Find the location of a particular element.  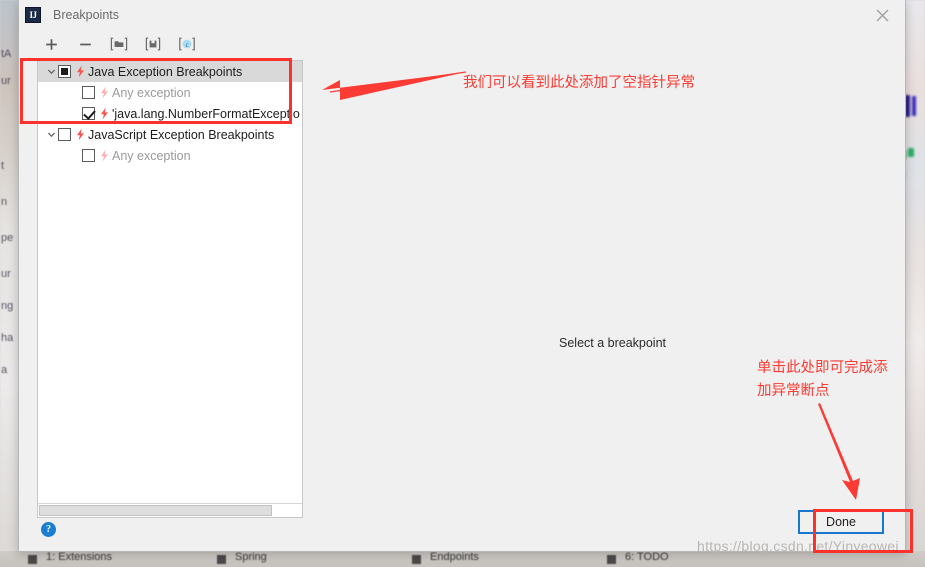

tree-row-javascript-exception-breakpoints: JavaScript Exception Breakpoints is located at coordinates (170, 134).